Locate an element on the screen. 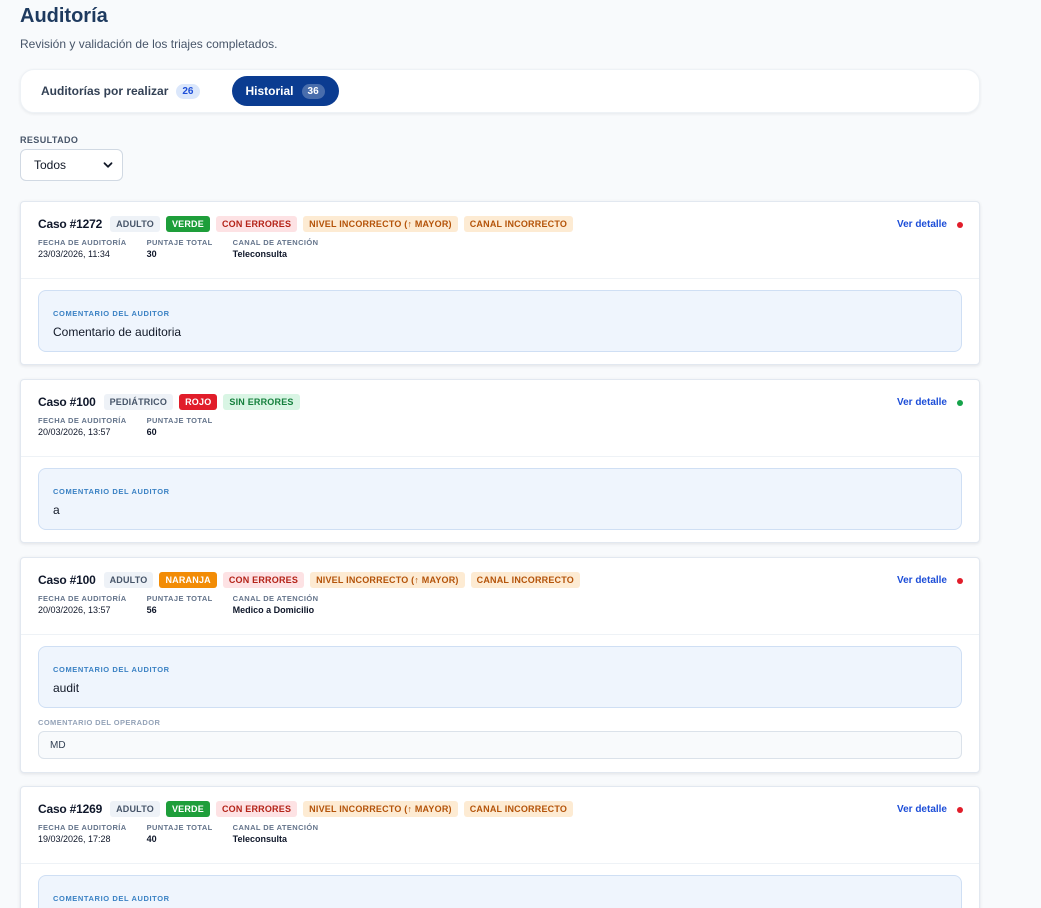  card-body: COMENTARIO DEL AUDITOR is located at coordinates (500, 886).